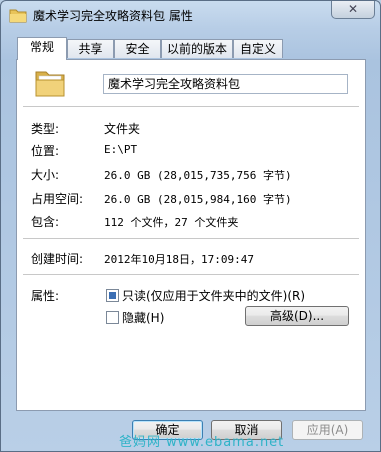 The height and width of the screenshot is (452, 381). What do you see at coordinates (50, 84) in the screenshot?
I see `folder-large-icon` at bounding box center [50, 84].